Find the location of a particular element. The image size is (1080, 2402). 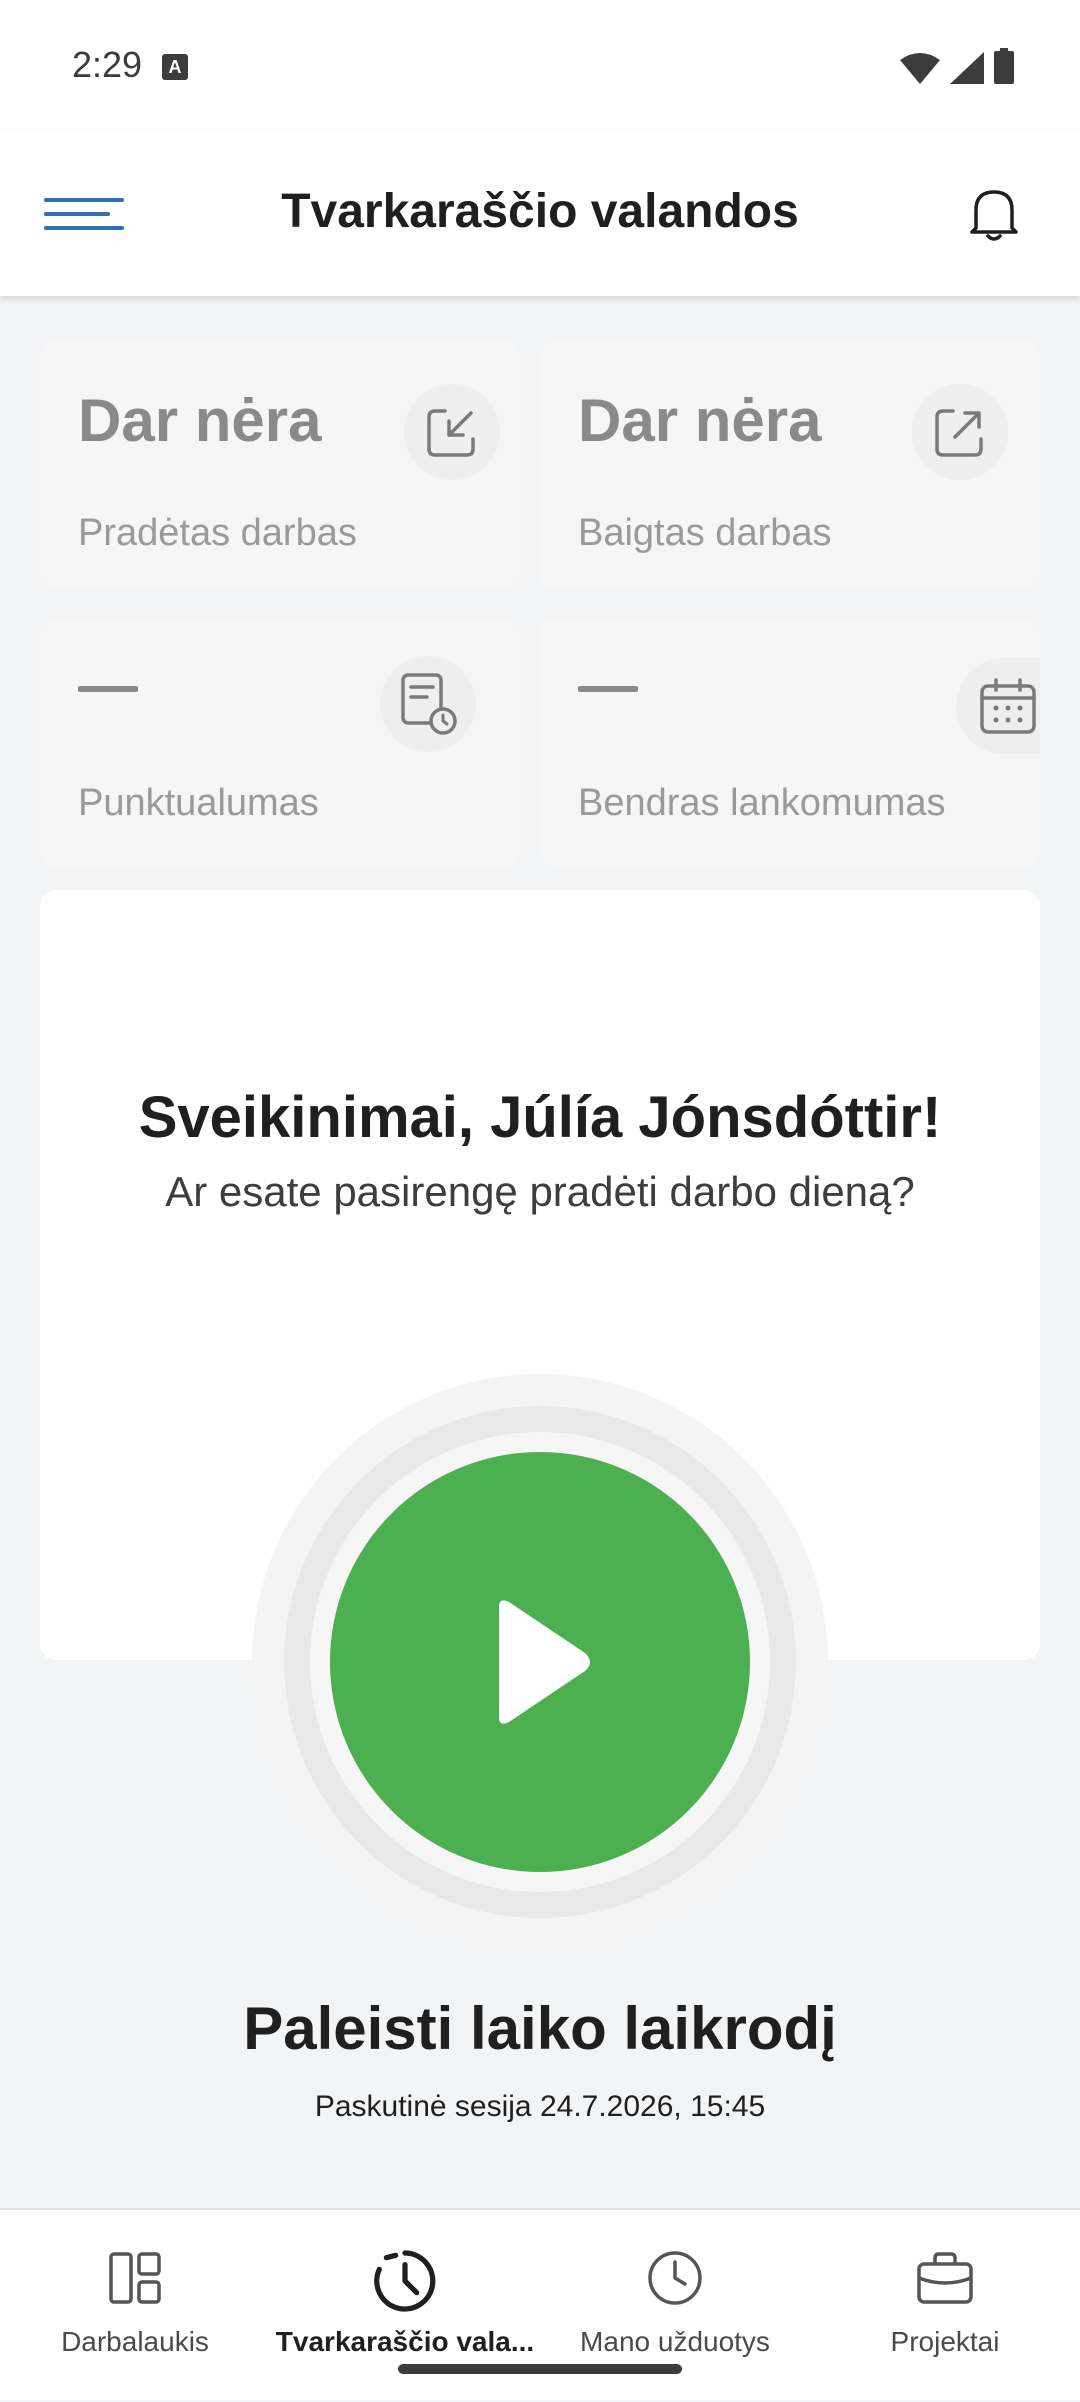

stat-card-finished: Dar nėra Baigtas darbas is located at coordinates (790, 465).